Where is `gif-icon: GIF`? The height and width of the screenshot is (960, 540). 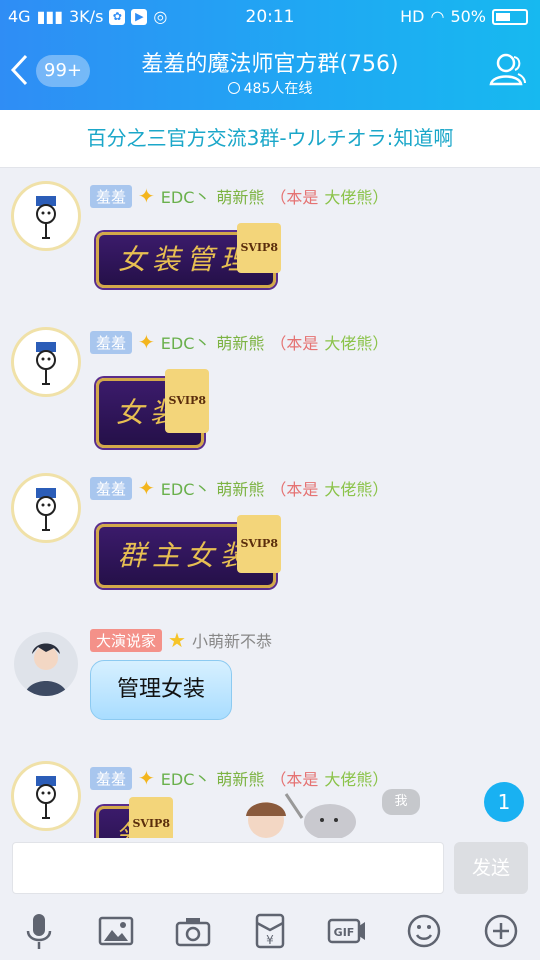
gif-icon: GIF is located at coordinates (346, 931).